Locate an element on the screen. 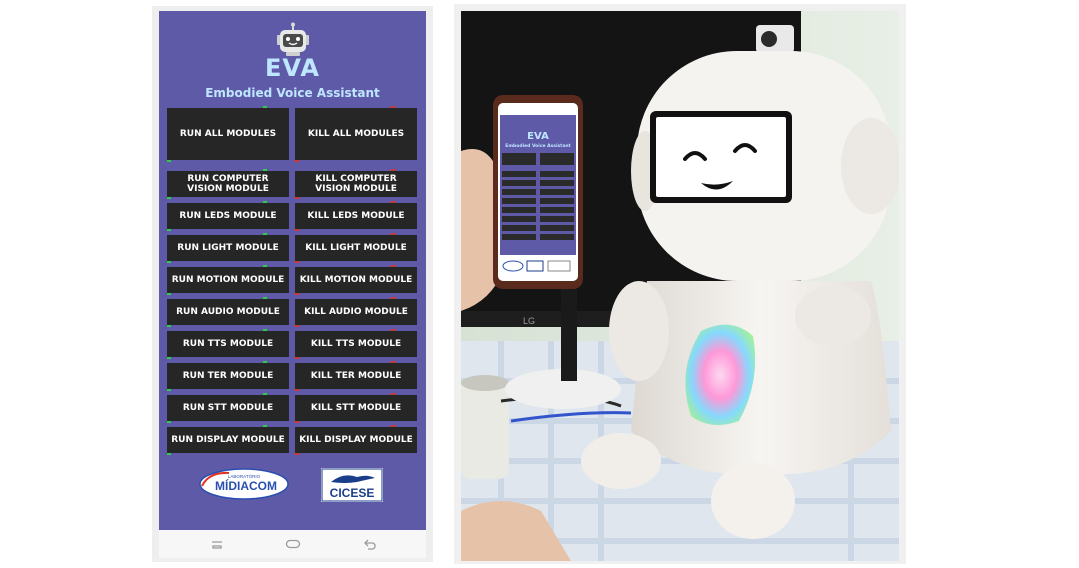 The image size is (1079, 568). kill-computer-vision-module-button: KILL COMPUTER VISION MODULE is located at coordinates (356, 184).